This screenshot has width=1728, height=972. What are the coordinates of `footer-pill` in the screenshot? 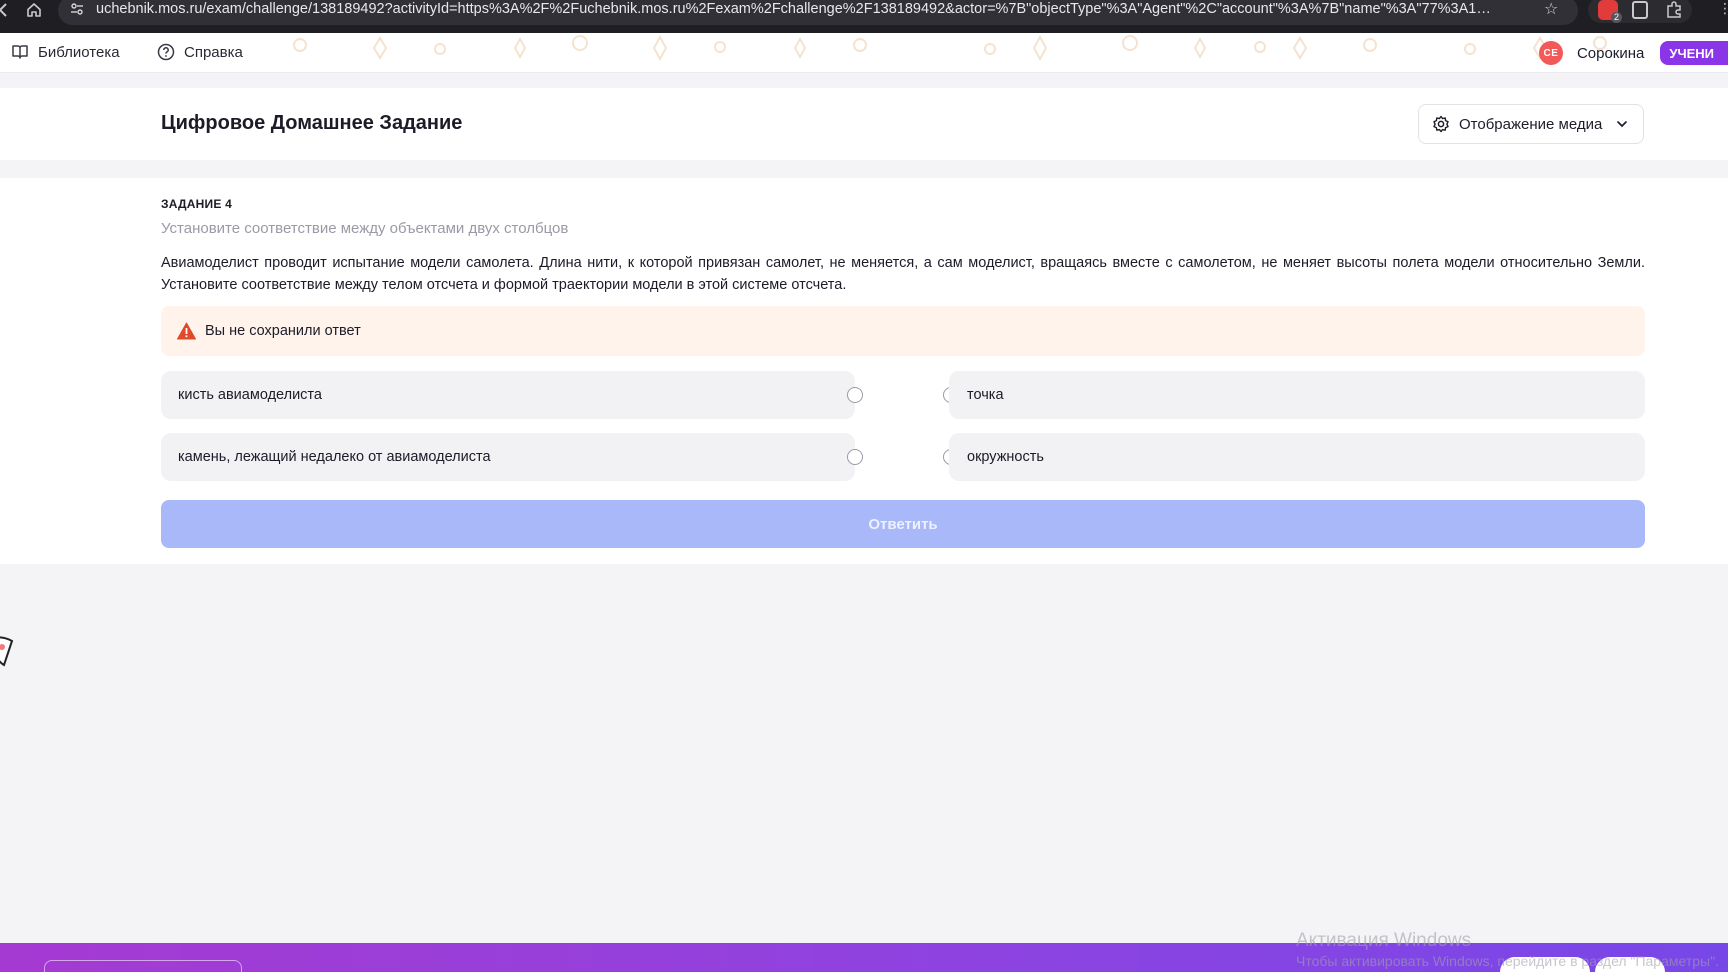 It's located at (143, 966).